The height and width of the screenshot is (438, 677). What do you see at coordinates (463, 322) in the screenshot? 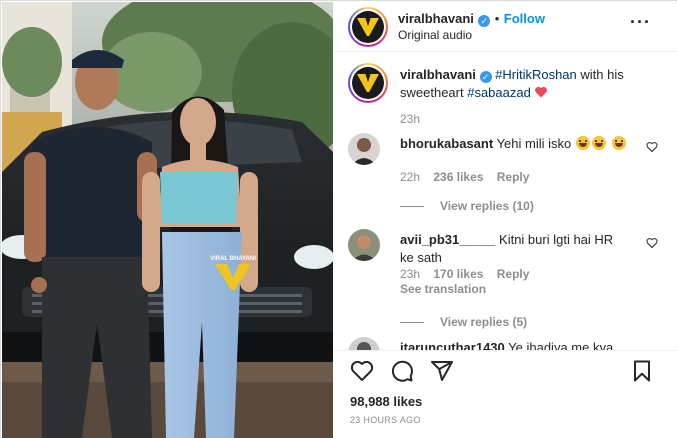
I see `view-replies-button: View replies (5)` at bounding box center [463, 322].